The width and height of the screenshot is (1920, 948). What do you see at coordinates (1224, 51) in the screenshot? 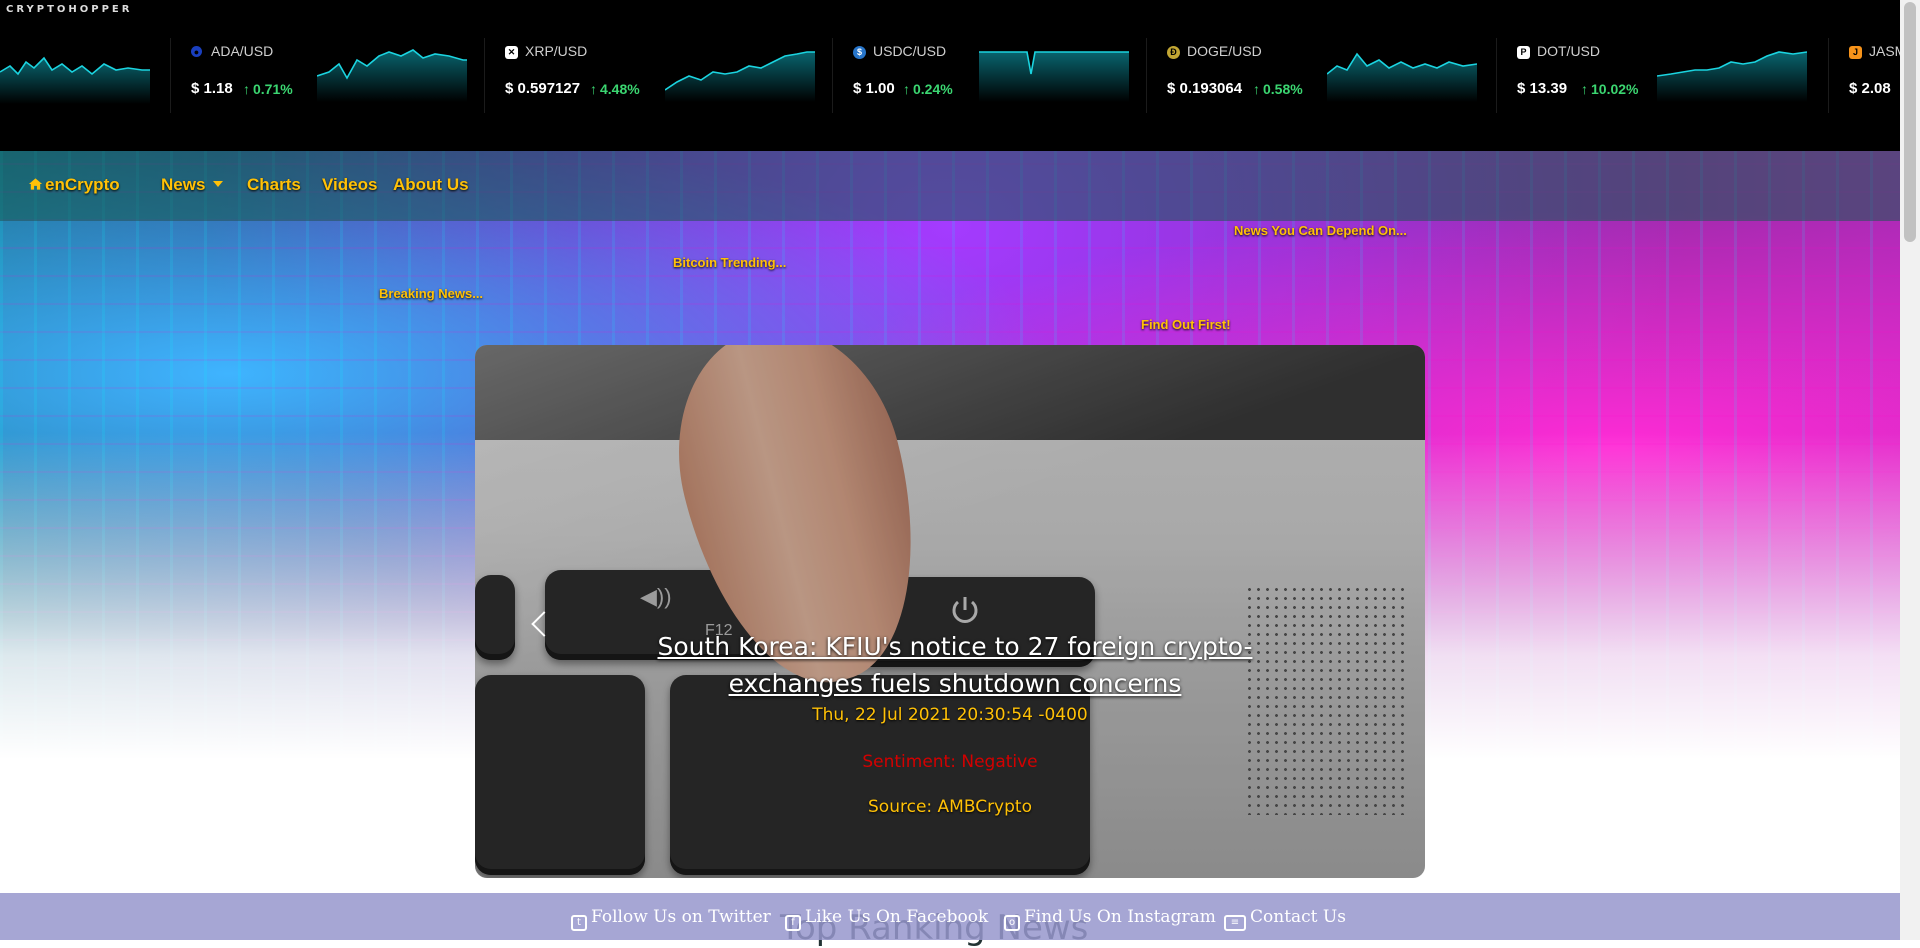
I see `ticker-pair: DOGE/USD` at bounding box center [1224, 51].